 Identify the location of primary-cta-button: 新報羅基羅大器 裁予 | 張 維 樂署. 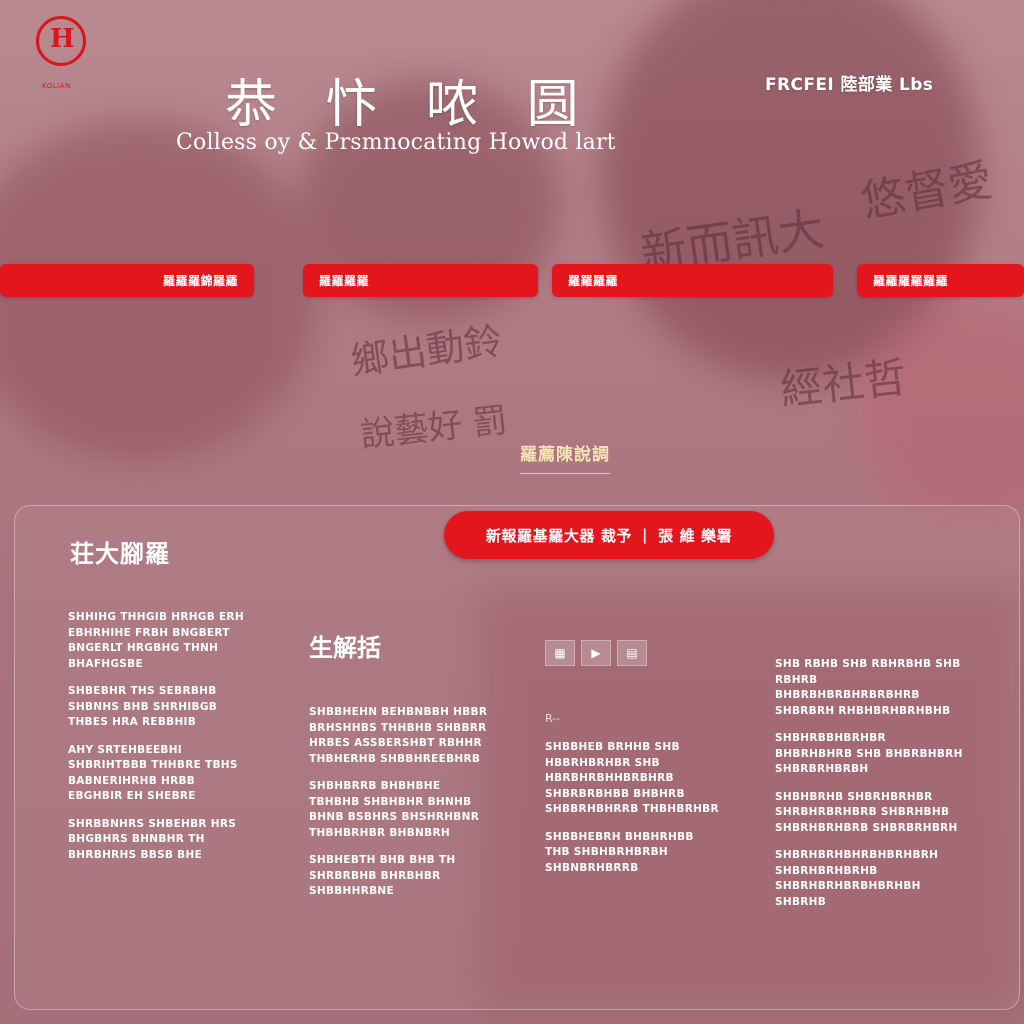
(609, 535).